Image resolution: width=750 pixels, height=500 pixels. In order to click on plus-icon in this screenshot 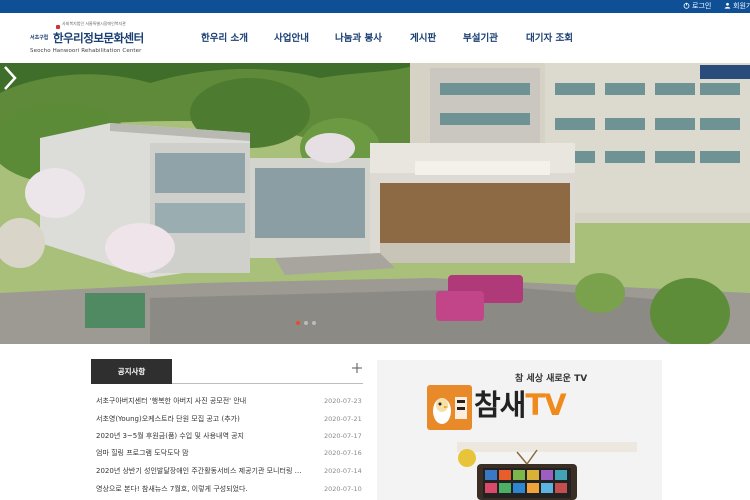, I will do `click(357, 368)`.